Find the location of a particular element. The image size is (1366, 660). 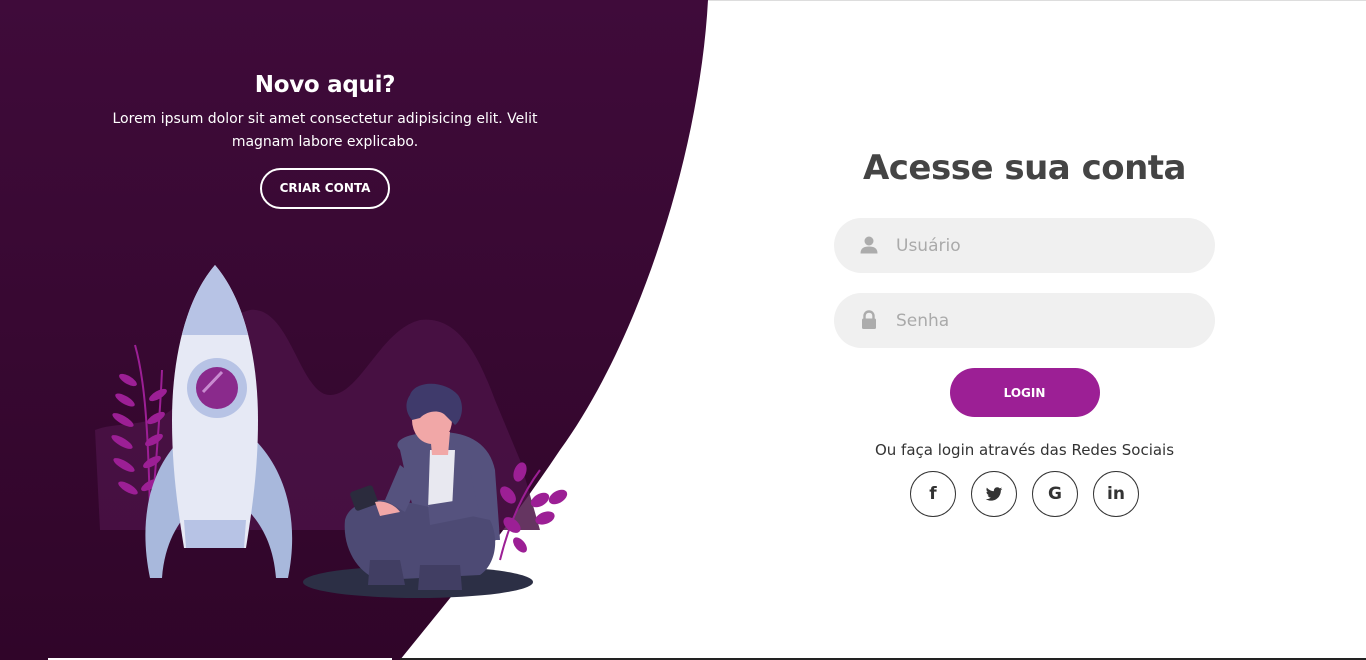

social-buttons: f G in is located at coordinates (1024, 494).